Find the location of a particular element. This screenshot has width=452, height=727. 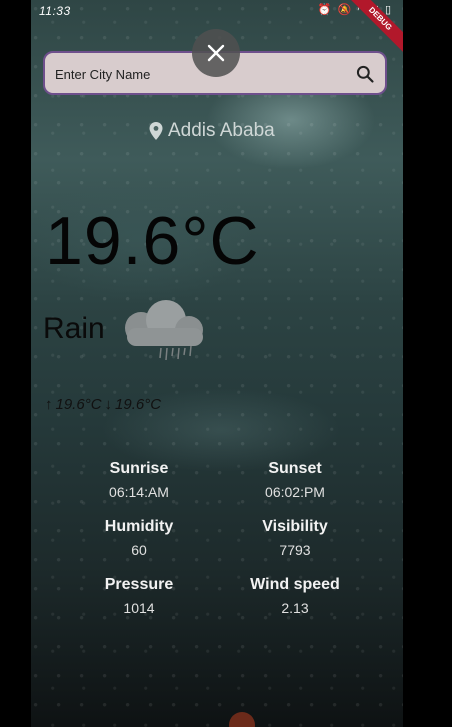

close-button is located at coordinates (216, 53).